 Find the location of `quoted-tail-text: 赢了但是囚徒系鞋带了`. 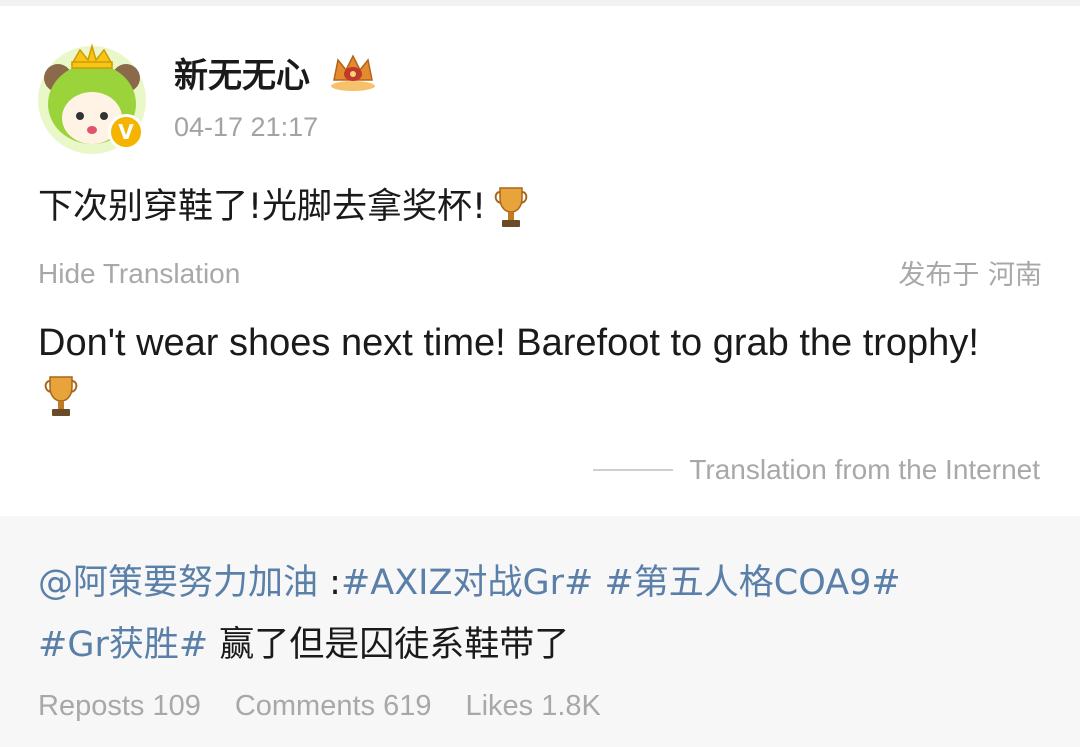

quoted-tail-text: 赢了但是囚徒系鞋带了 is located at coordinates (389, 645).